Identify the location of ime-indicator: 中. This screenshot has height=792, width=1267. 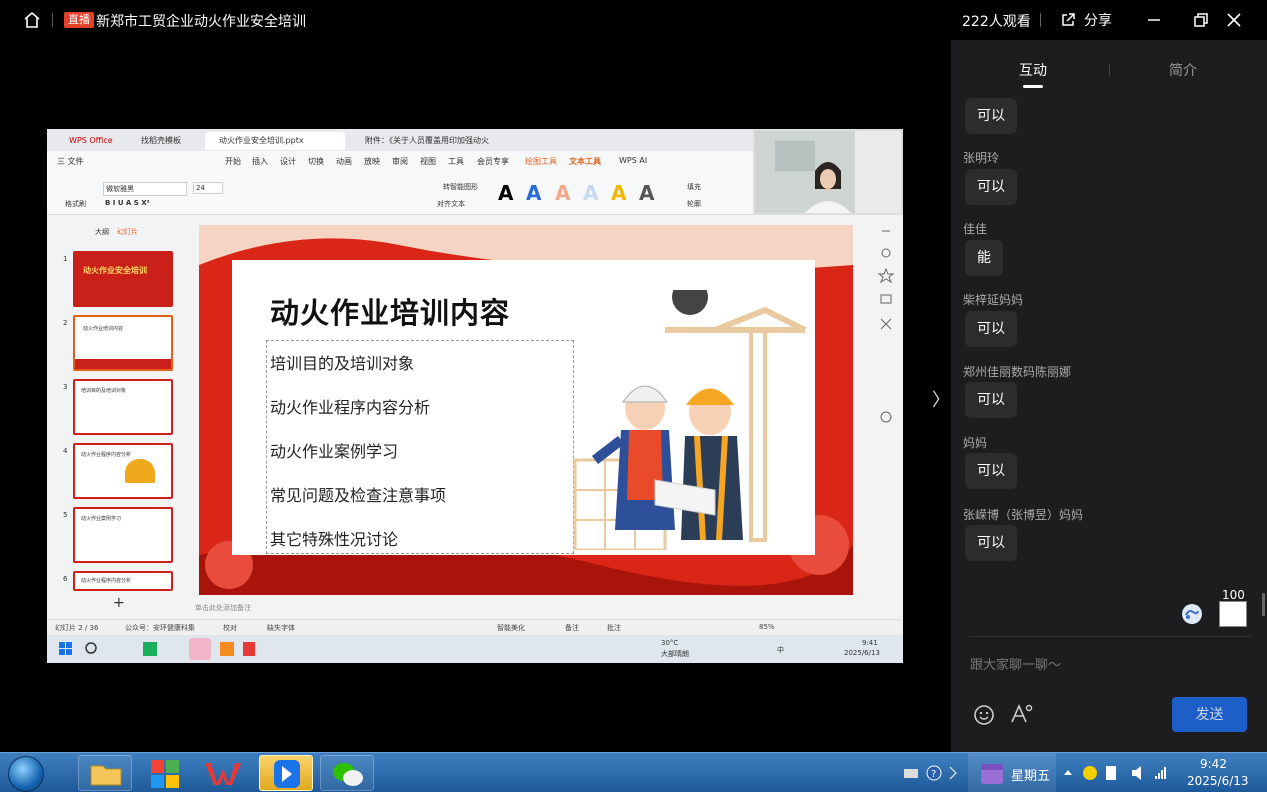
(780, 650).